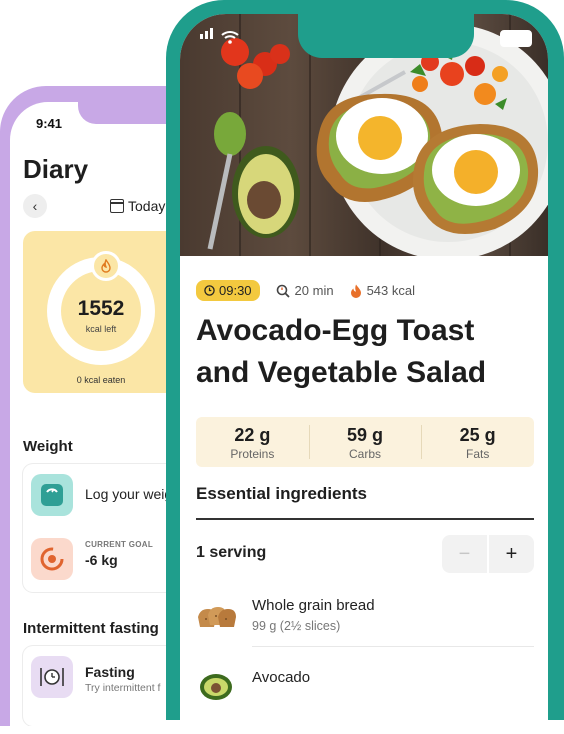 The height and width of the screenshot is (734, 564). What do you see at coordinates (313, 605) in the screenshot?
I see `ingredient-name: Whole grain bread` at bounding box center [313, 605].